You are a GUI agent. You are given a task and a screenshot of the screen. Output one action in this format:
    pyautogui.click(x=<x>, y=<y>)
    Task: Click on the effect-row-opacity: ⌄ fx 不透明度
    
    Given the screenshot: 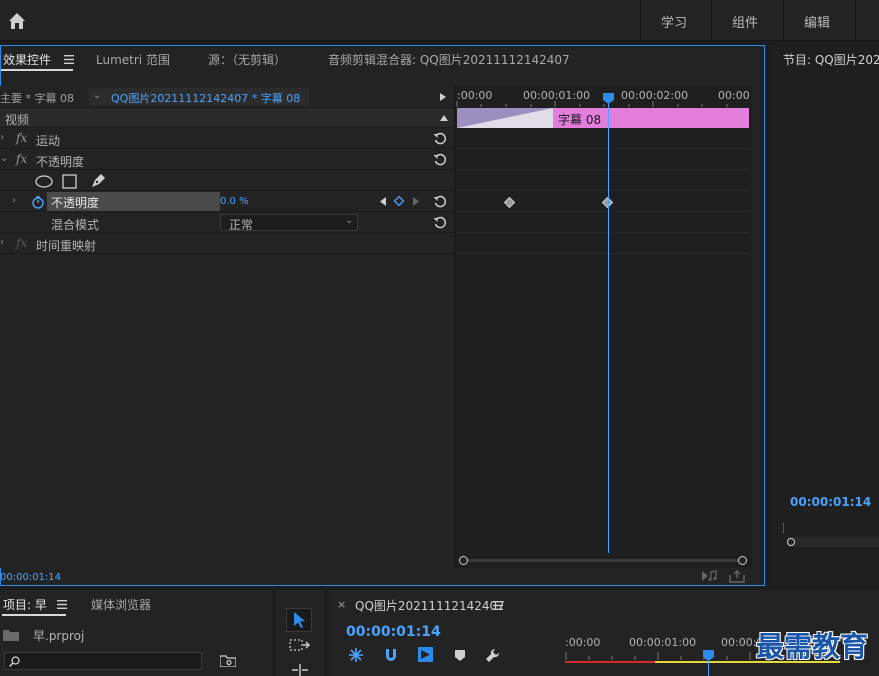 What is the action you would take?
    pyautogui.click(x=227, y=160)
    